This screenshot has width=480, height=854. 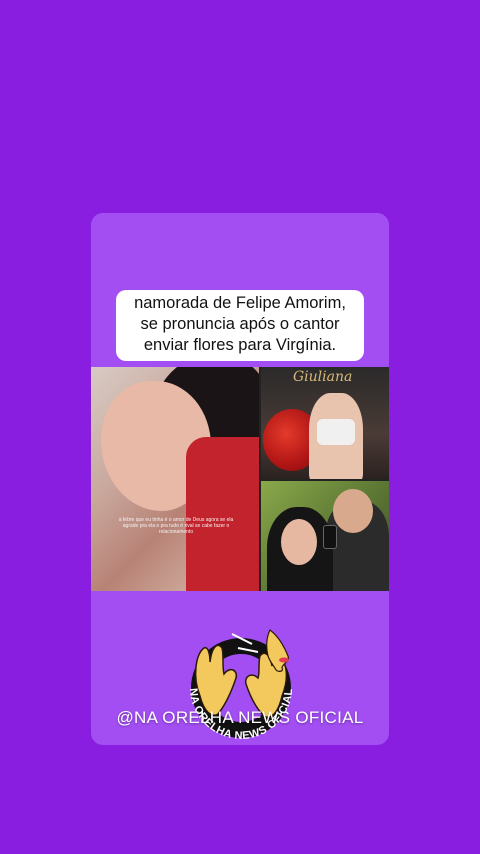 What do you see at coordinates (323, 377) in the screenshot?
I see `photo-sign-text: Giuliana` at bounding box center [323, 377].